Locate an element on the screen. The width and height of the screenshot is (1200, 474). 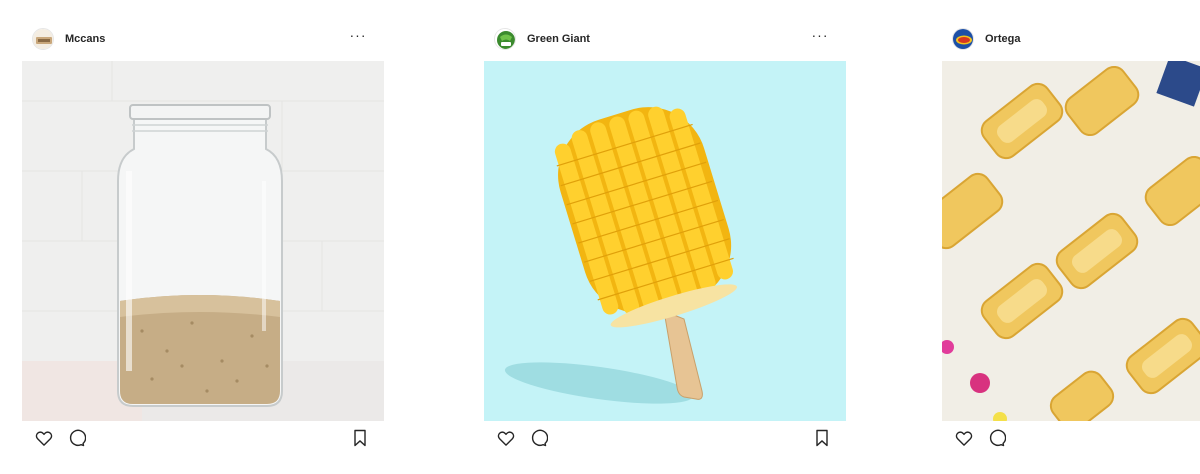
ortega-avatar is located at coordinates (963, 39).